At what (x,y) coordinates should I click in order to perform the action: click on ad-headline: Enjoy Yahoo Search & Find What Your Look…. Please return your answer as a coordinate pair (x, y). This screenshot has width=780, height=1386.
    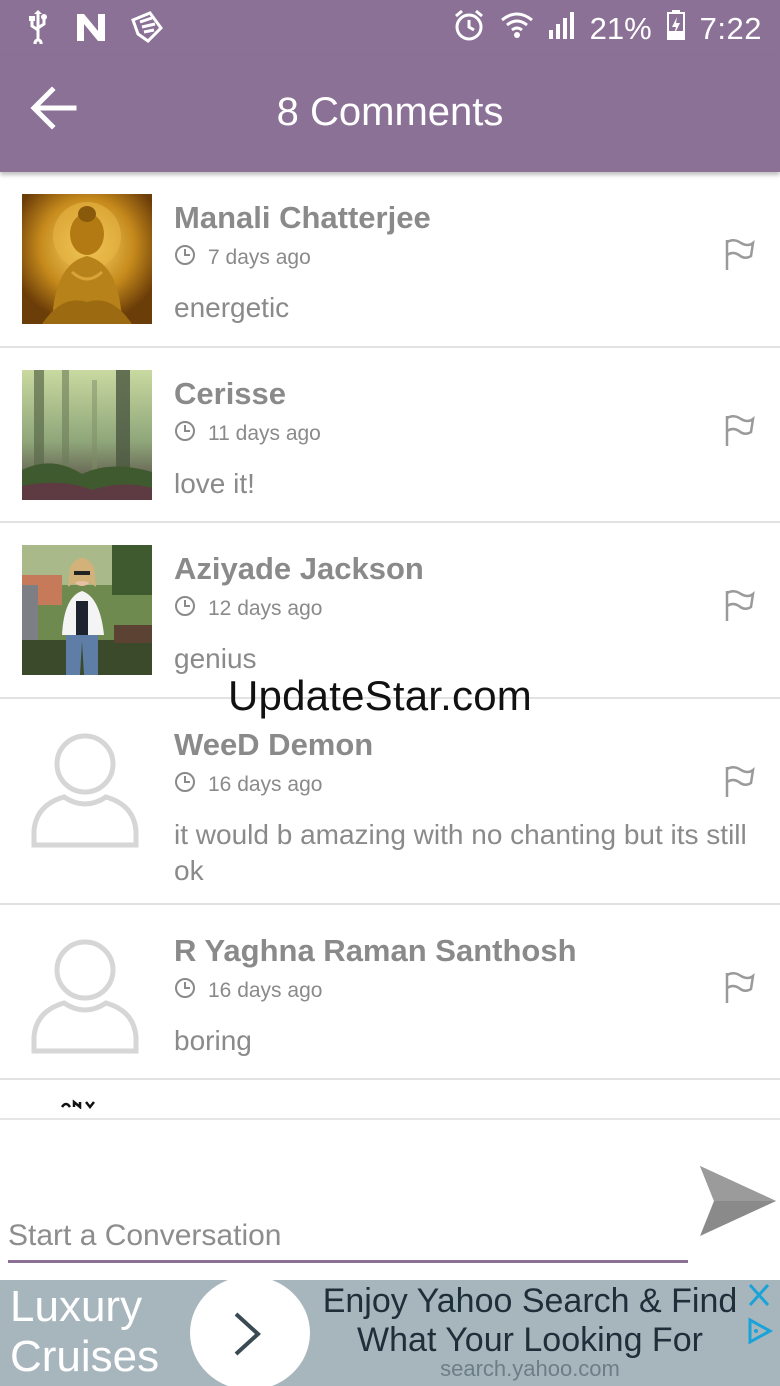
    Looking at the image, I should click on (530, 1321).